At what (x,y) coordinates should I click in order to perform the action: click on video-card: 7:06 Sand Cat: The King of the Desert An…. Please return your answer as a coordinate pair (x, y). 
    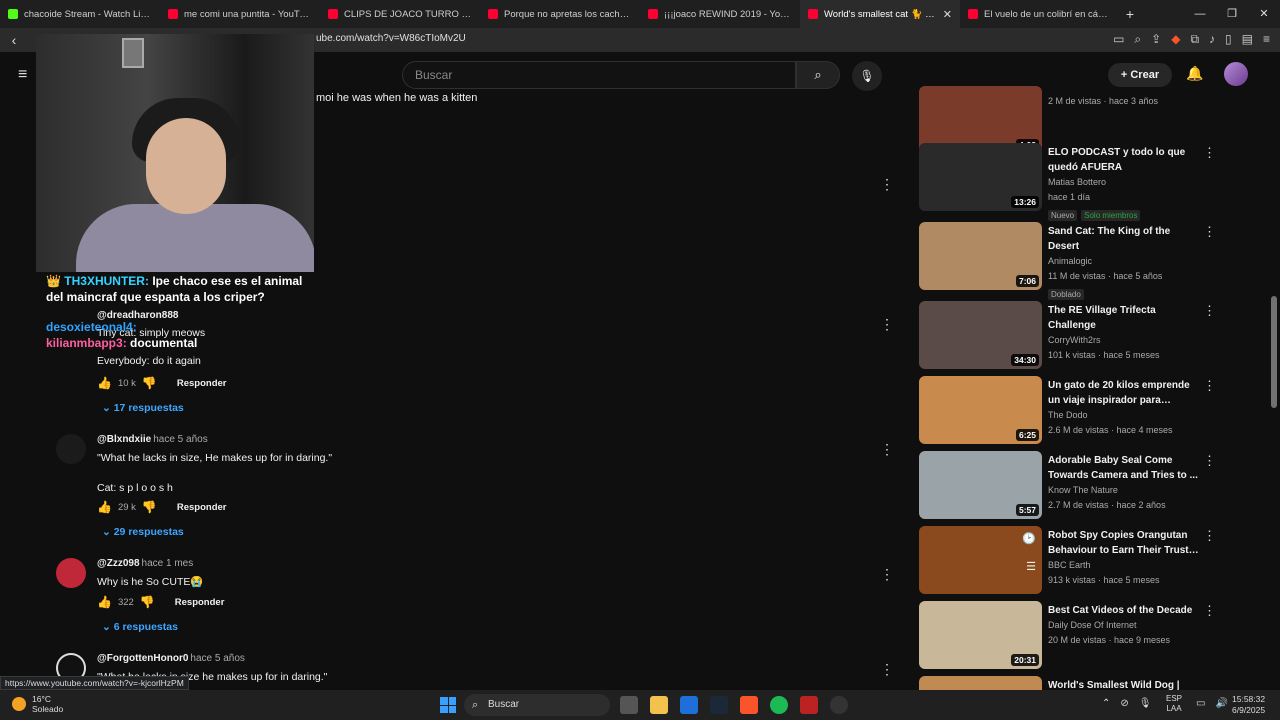
    Looking at the image, I should click on (1069, 261).